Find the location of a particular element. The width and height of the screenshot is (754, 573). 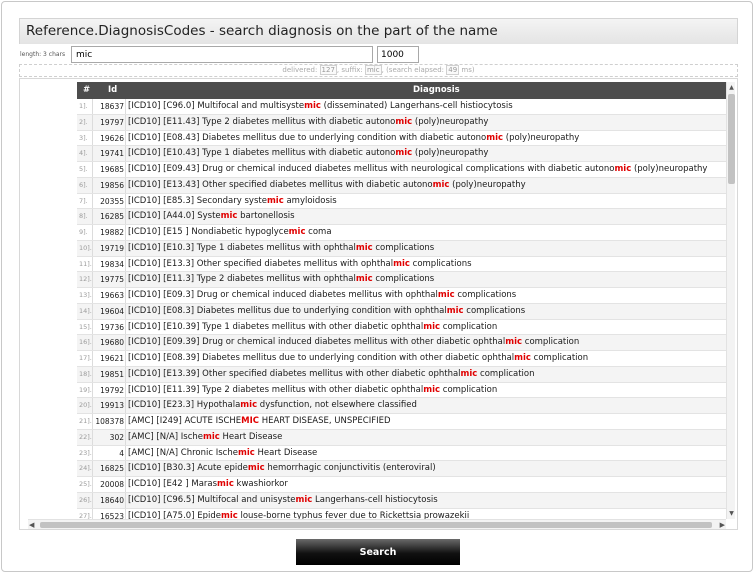

diagnosis-prefix: [ICD10] [C96.5] Multifocal and unisyste is located at coordinates (212, 499).